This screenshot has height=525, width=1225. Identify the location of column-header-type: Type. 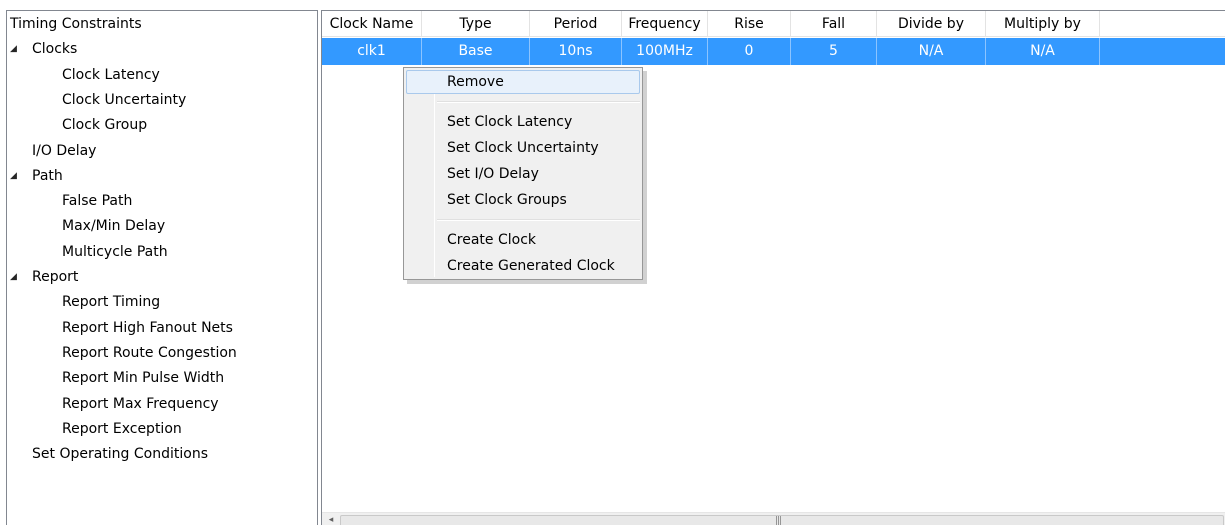
(476, 24).